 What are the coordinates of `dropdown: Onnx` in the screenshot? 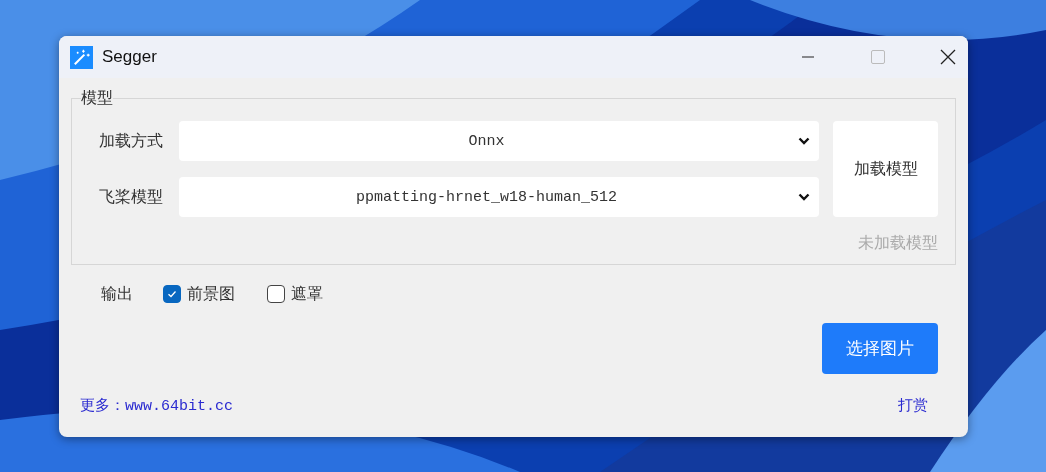 It's located at (499, 141).